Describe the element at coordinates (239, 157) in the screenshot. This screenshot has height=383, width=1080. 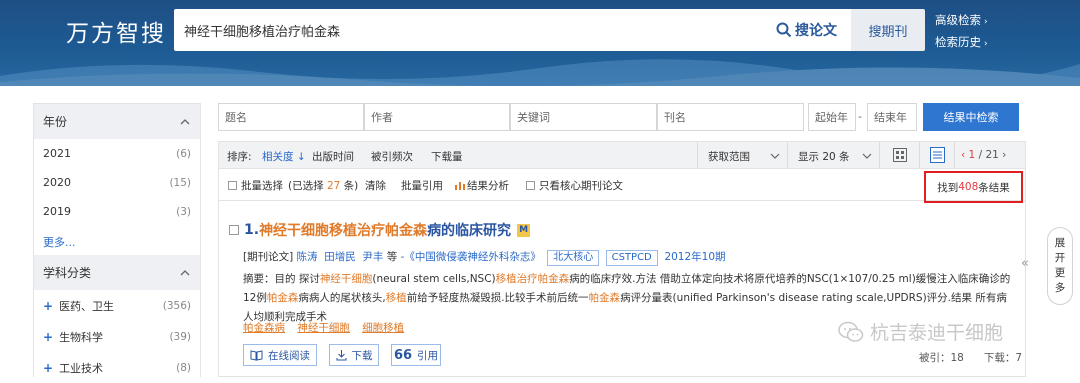
I see `sort-label: 排序:` at that location.